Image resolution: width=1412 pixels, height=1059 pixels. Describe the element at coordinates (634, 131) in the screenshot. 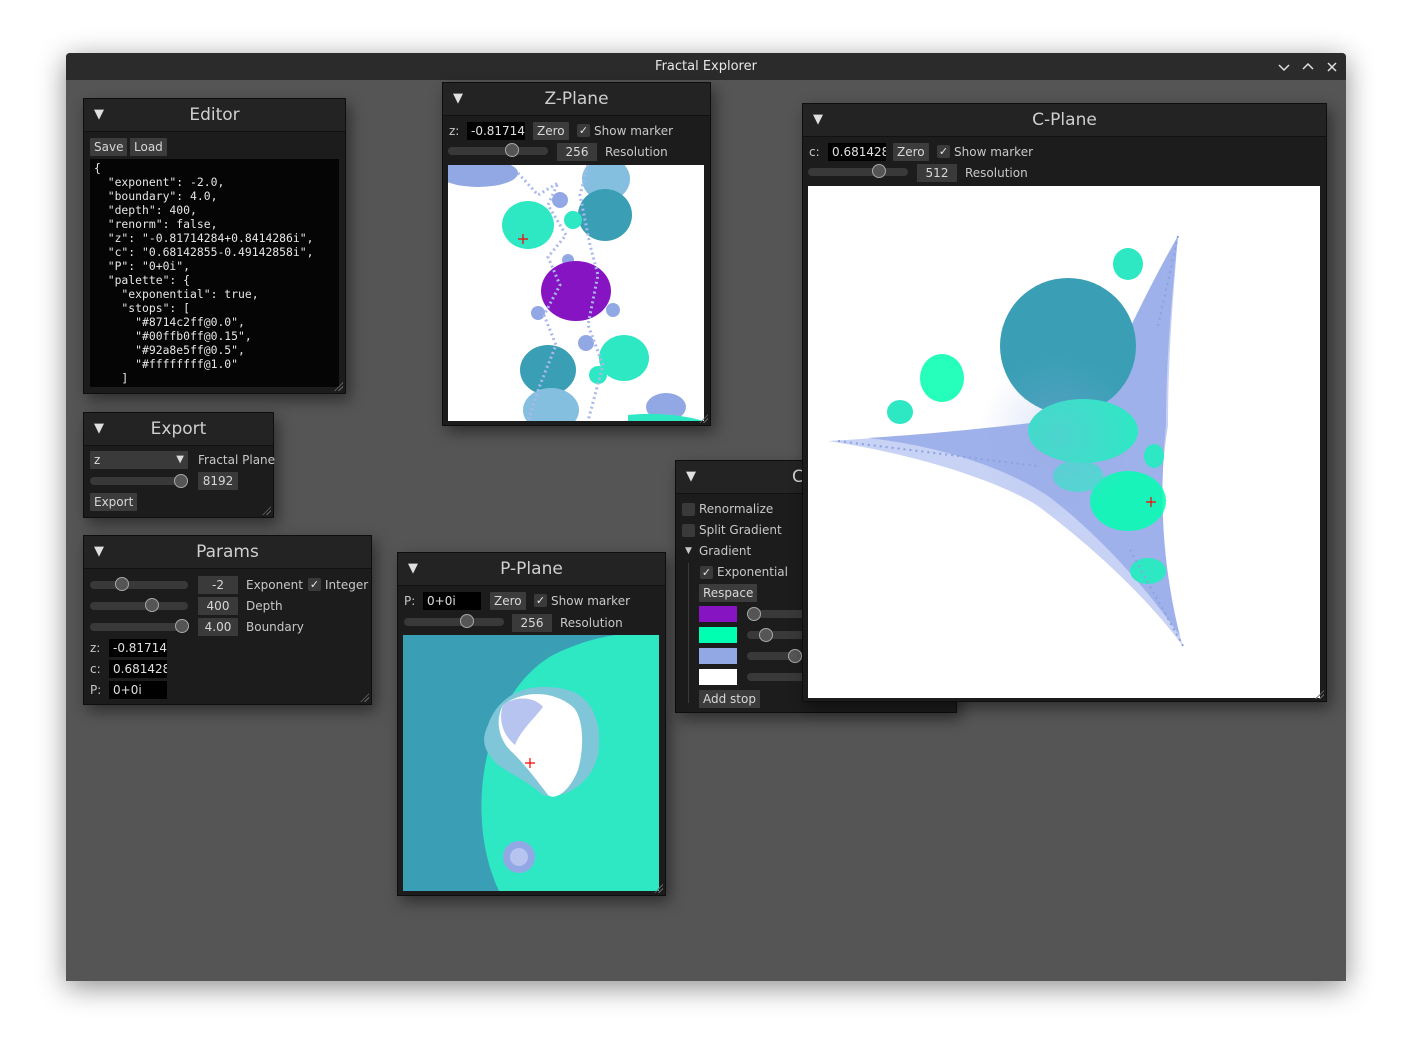

I see `z-show-marker-label: Show marker` at that location.